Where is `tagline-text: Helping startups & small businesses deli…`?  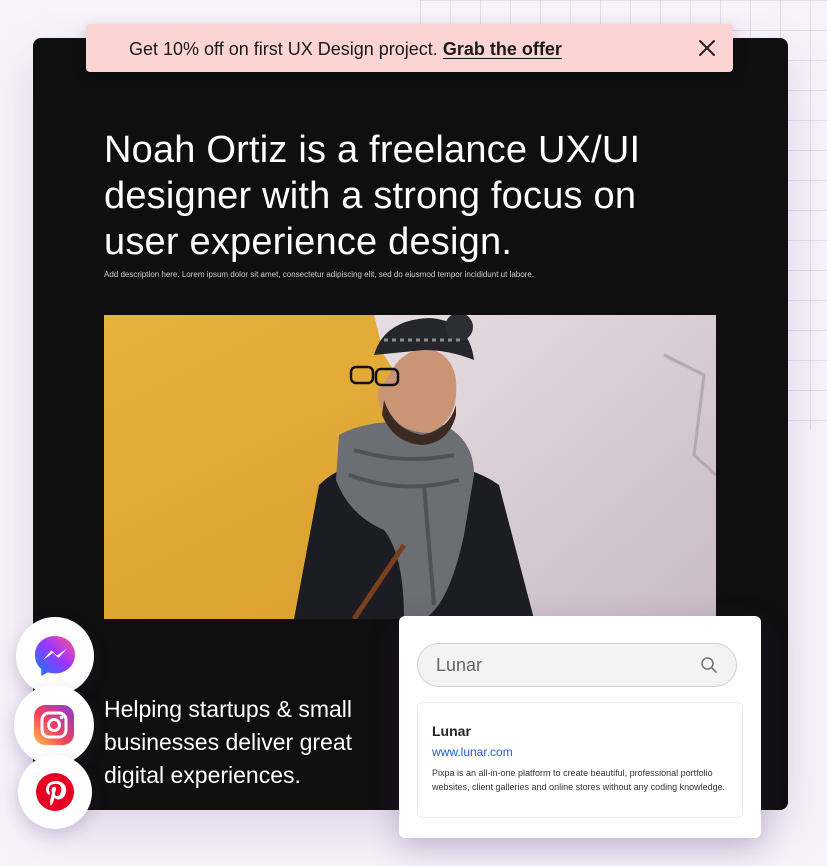 tagline-text: Helping startups & small businesses deli… is located at coordinates (228, 742).